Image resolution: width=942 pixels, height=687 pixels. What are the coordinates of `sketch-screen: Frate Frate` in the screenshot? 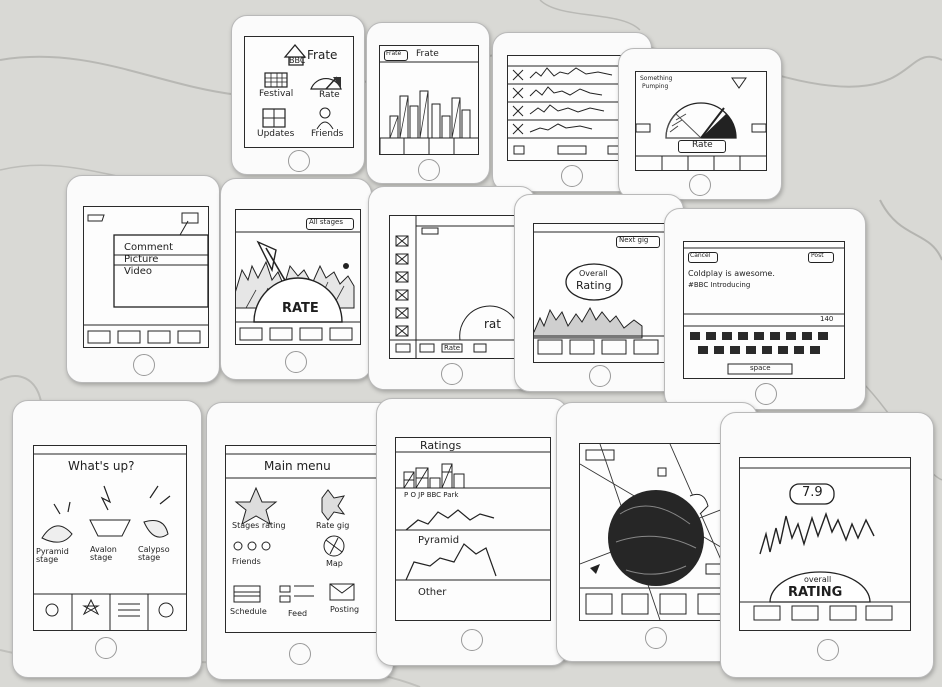 It's located at (429, 100).